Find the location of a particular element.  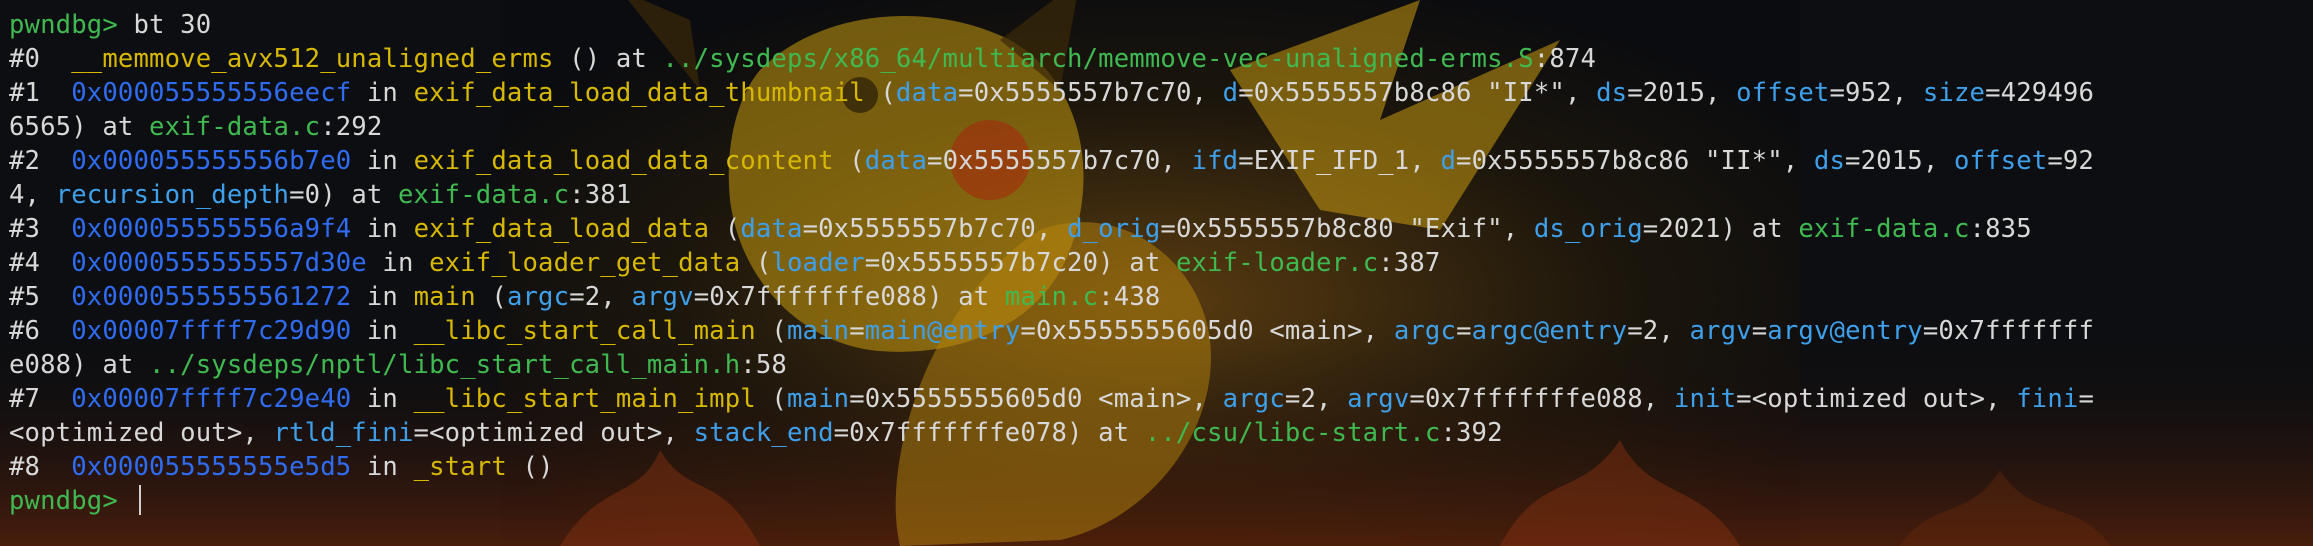

terminal-text: #4 is located at coordinates (40, 263).